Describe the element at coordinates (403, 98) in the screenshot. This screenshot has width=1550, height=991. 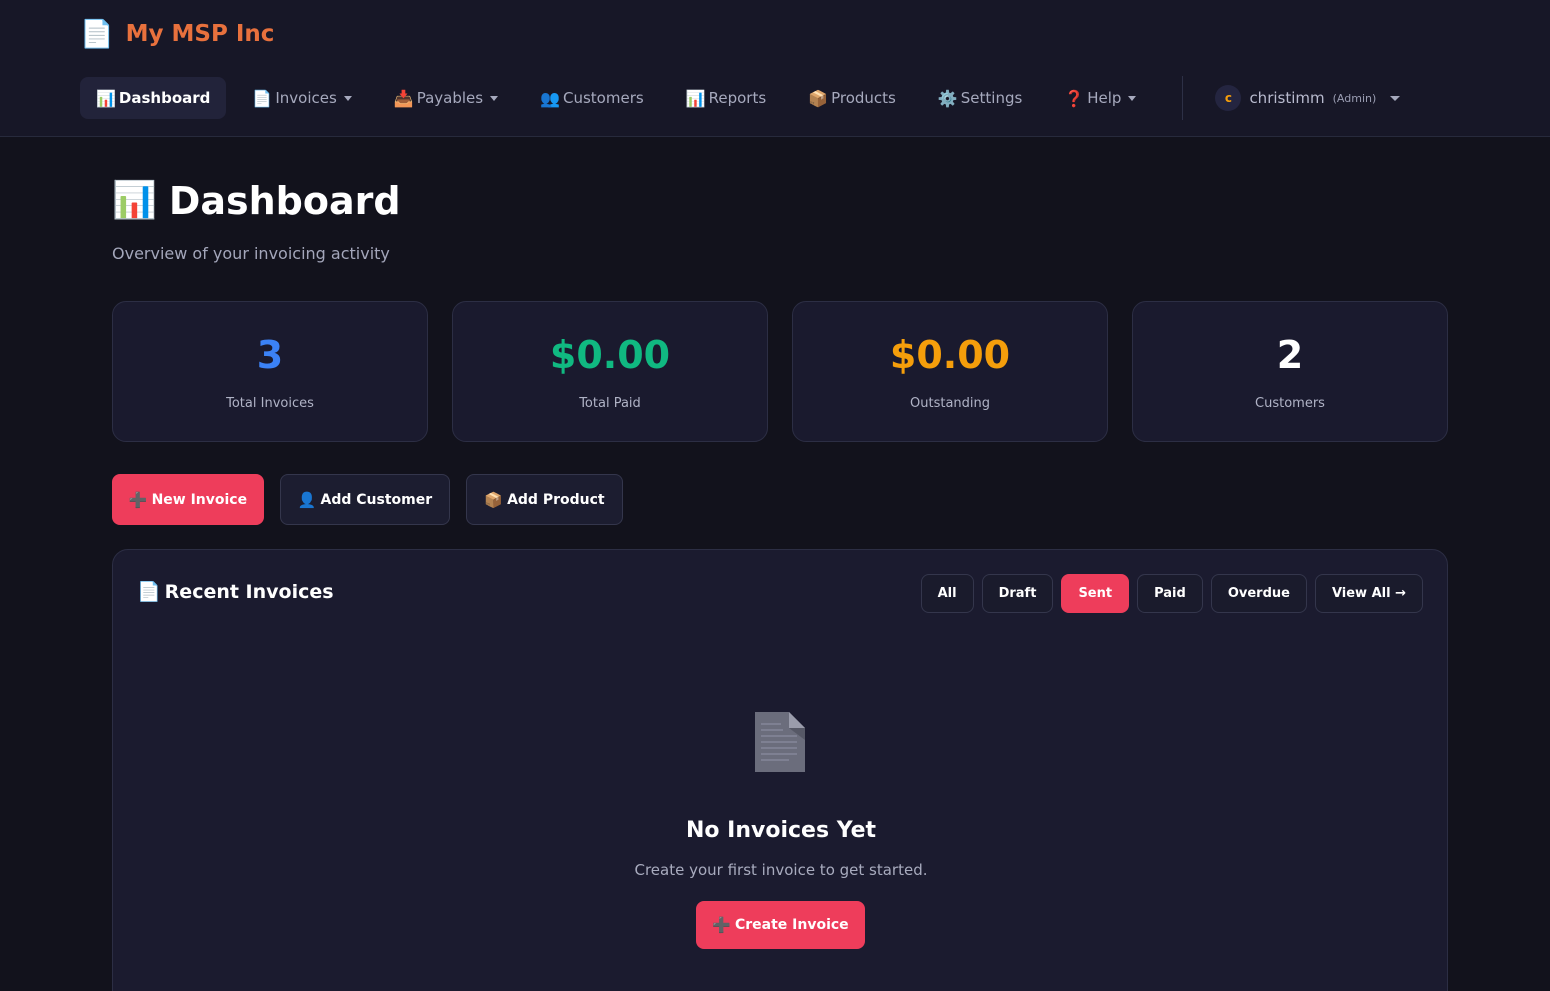
I see `inbox-tray-icon: 📥` at that location.